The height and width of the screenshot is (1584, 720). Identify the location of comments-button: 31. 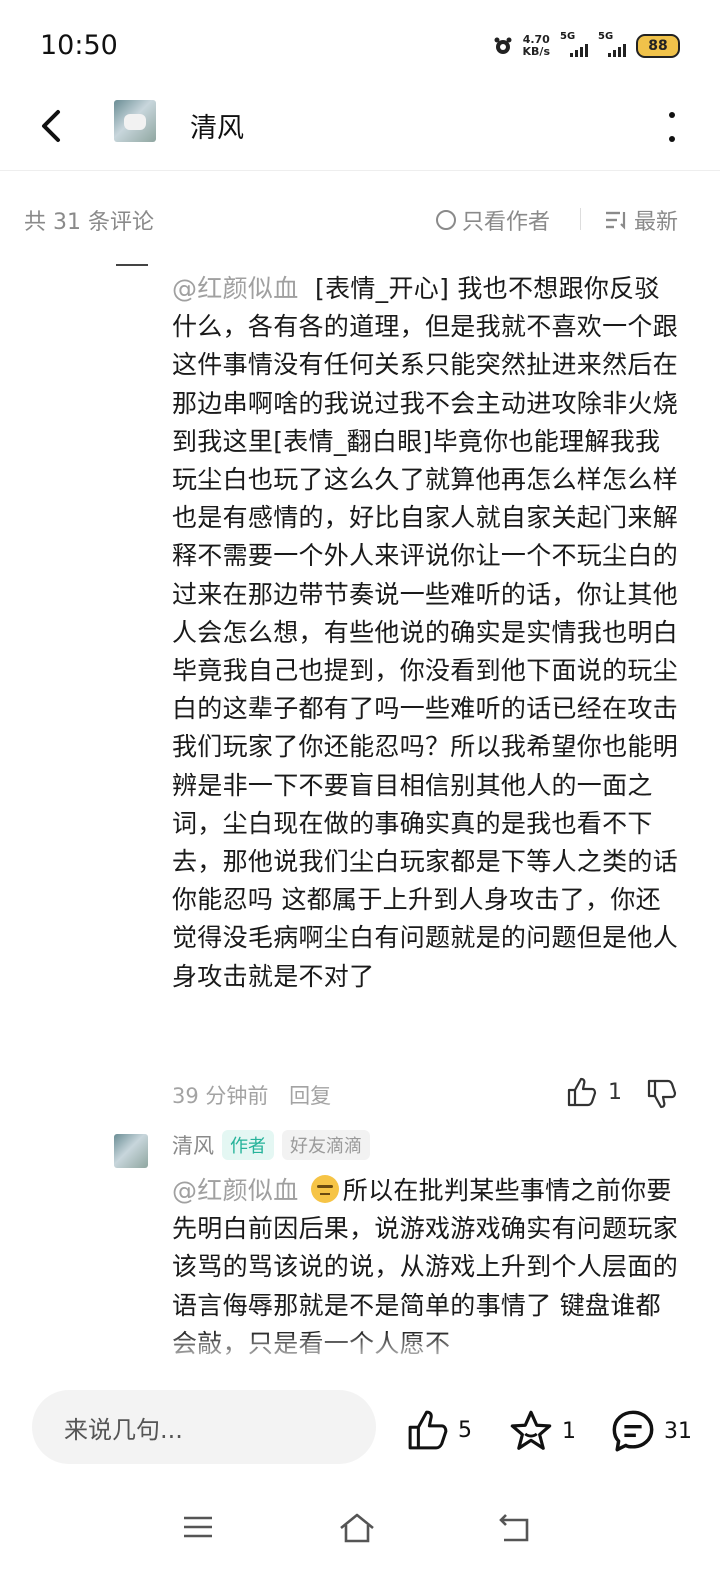
(651, 1431).